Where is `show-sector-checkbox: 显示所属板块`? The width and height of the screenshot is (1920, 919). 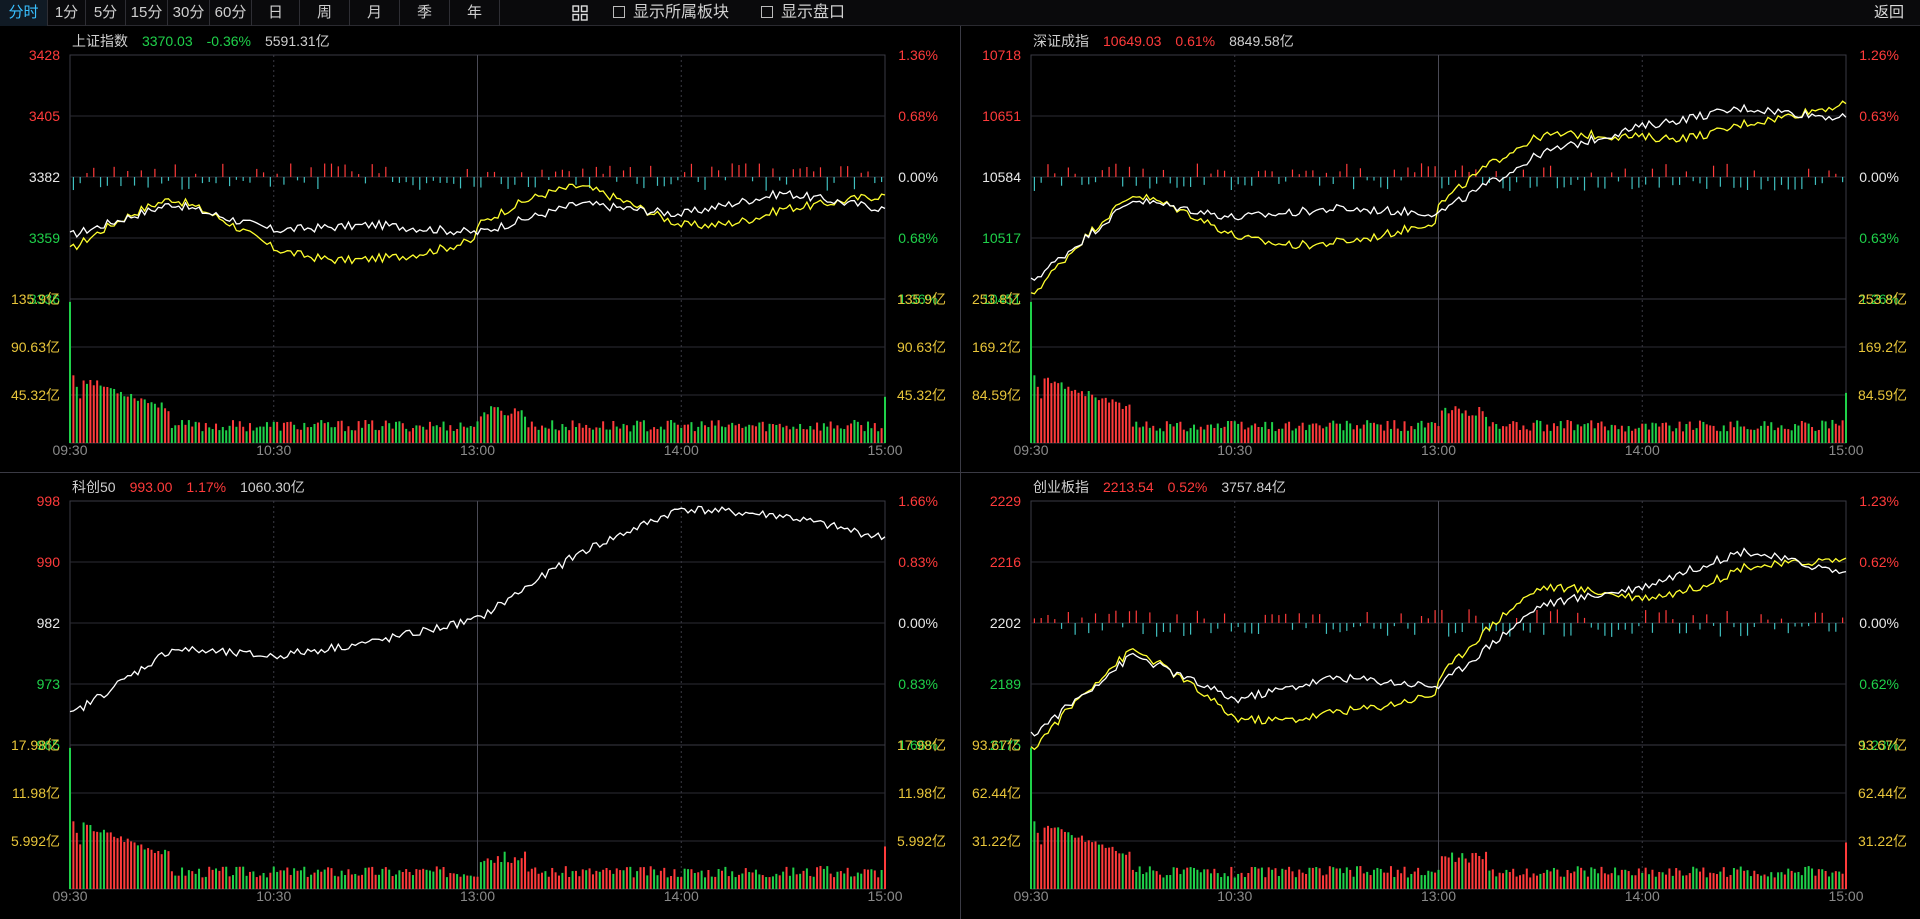
show-sector-checkbox: 显示所属板块 is located at coordinates (671, 13).